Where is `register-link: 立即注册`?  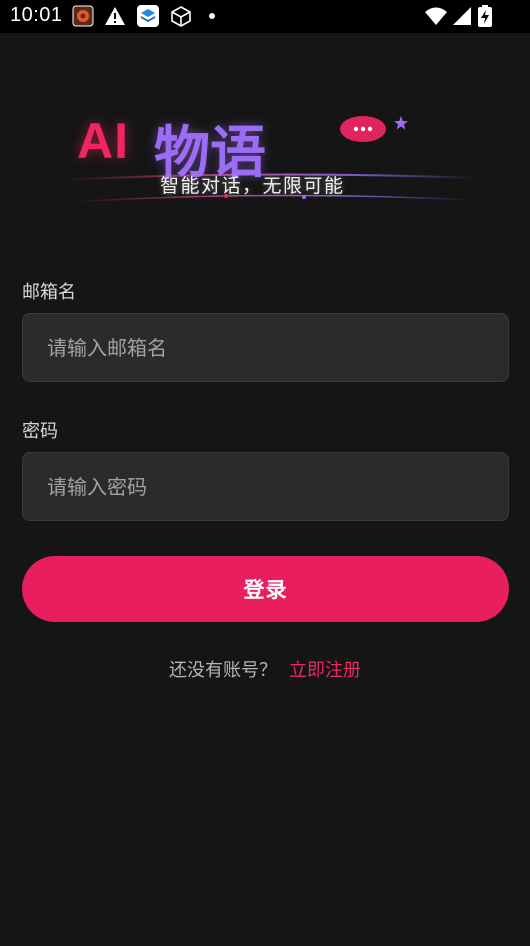 register-link: 立即注册 is located at coordinates (325, 670).